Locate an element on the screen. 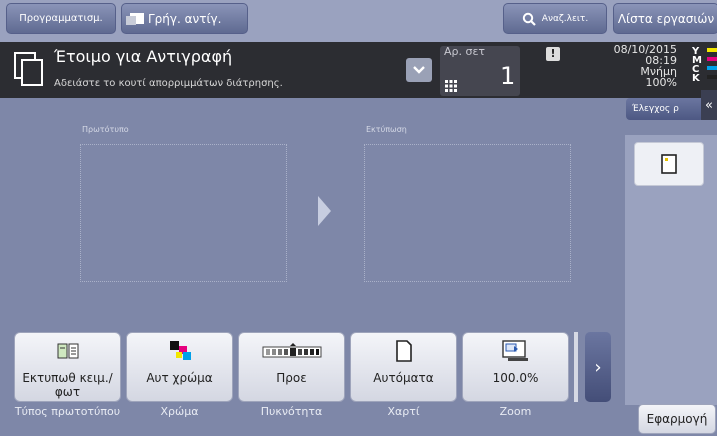 This screenshot has width=717, height=436. copy-document-icon is located at coordinates (28, 69).